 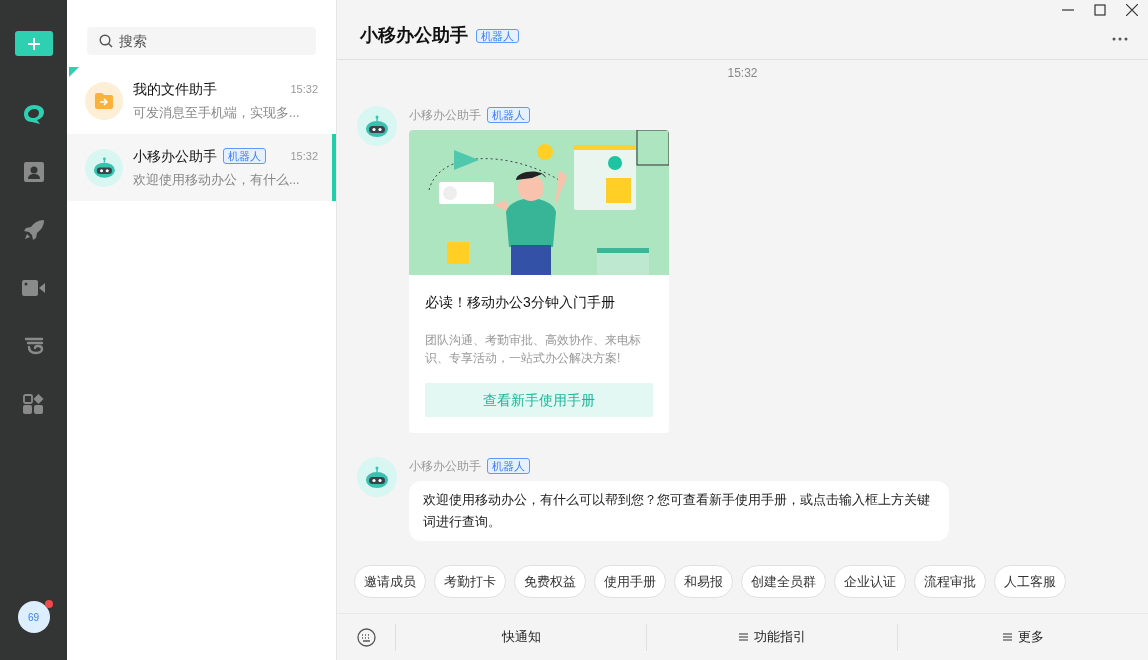 I want to click on quick-reply-chip: 人工客服, so click(x=1030, y=581).